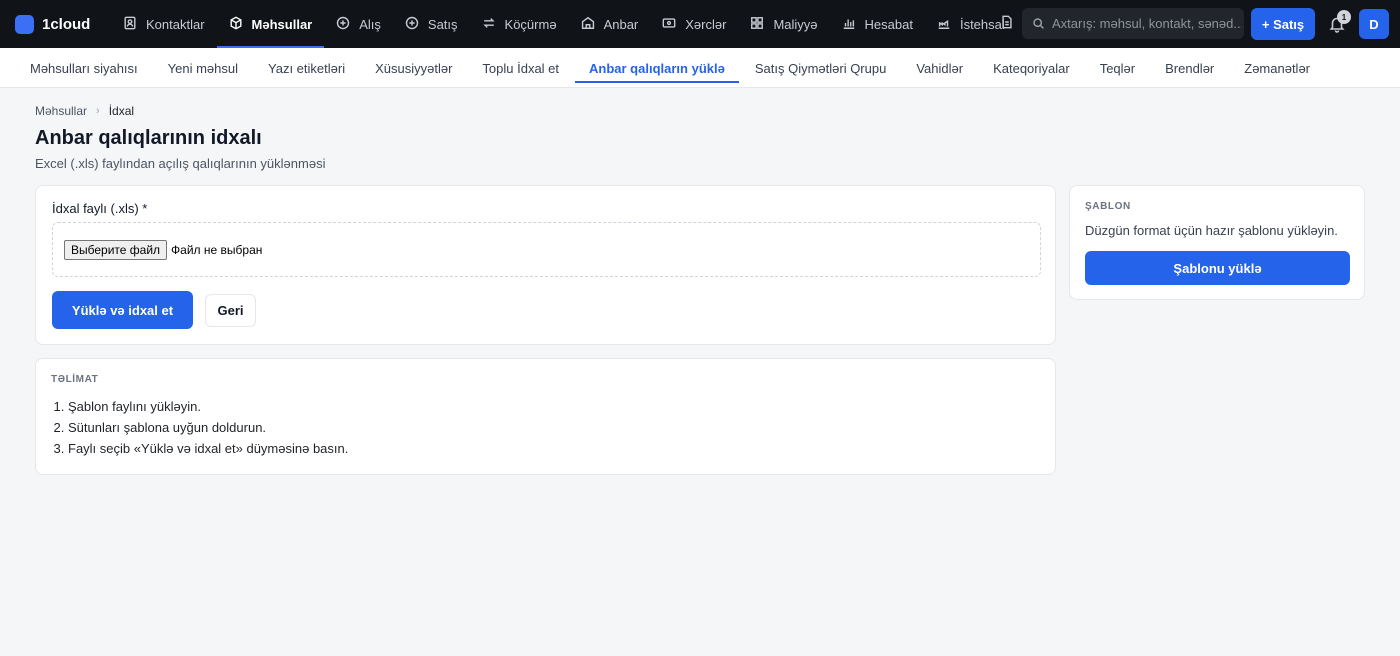 This screenshot has width=1400, height=656. What do you see at coordinates (657, 68) in the screenshot?
I see `subnav-item-stock-import: Anbar qalıqların yüklə` at bounding box center [657, 68].